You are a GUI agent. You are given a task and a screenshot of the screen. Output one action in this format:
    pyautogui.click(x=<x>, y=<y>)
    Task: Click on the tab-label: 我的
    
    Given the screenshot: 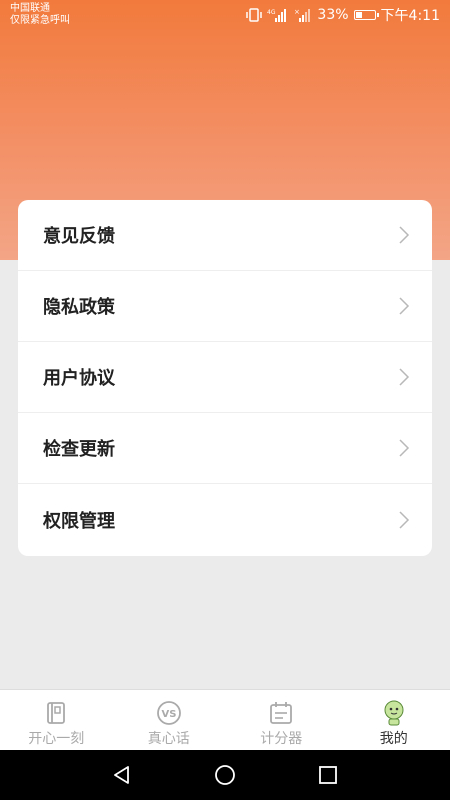 What is the action you would take?
    pyautogui.click(x=393, y=739)
    